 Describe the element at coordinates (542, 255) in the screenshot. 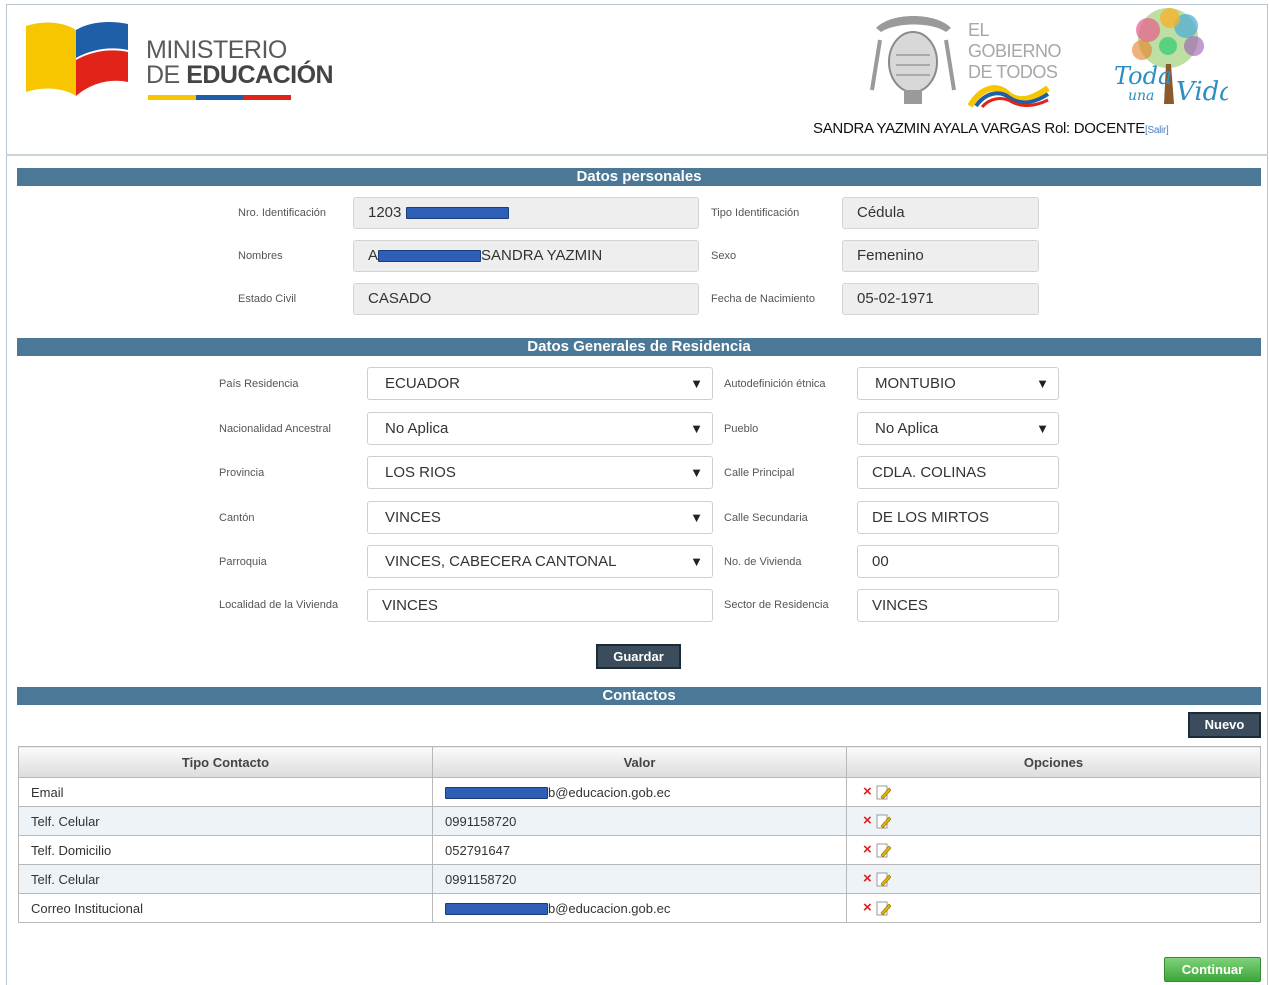

I see `names-value: SANDRA YAZMIN` at that location.